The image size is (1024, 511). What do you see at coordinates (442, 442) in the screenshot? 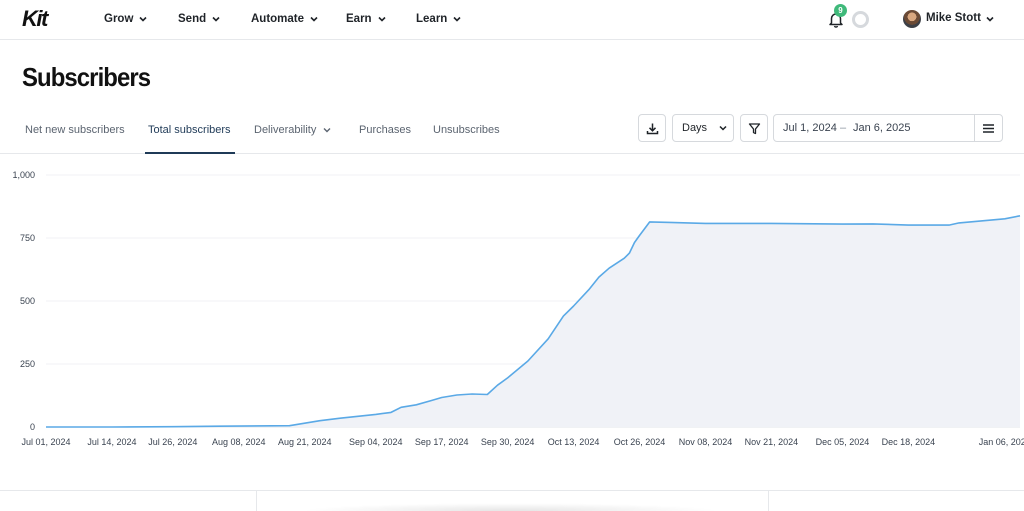
I see `x-tick-label: Sep 17, 2024` at bounding box center [442, 442].